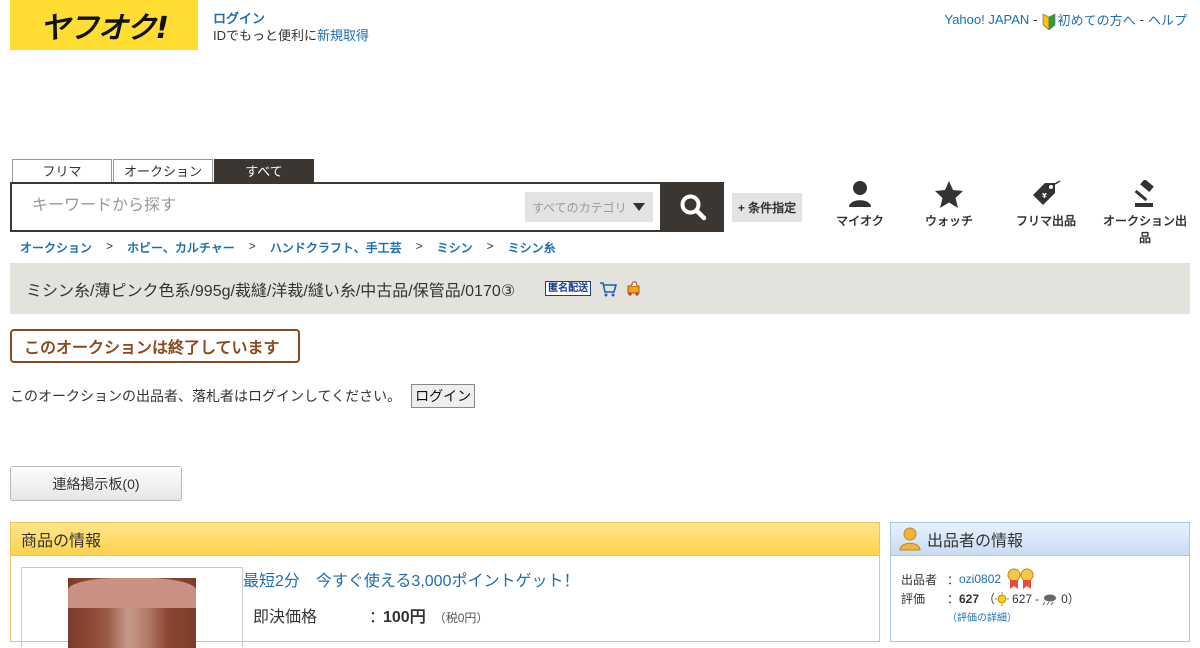  Describe the element at coordinates (949, 194) in the screenshot. I see `star-icon` at that location.